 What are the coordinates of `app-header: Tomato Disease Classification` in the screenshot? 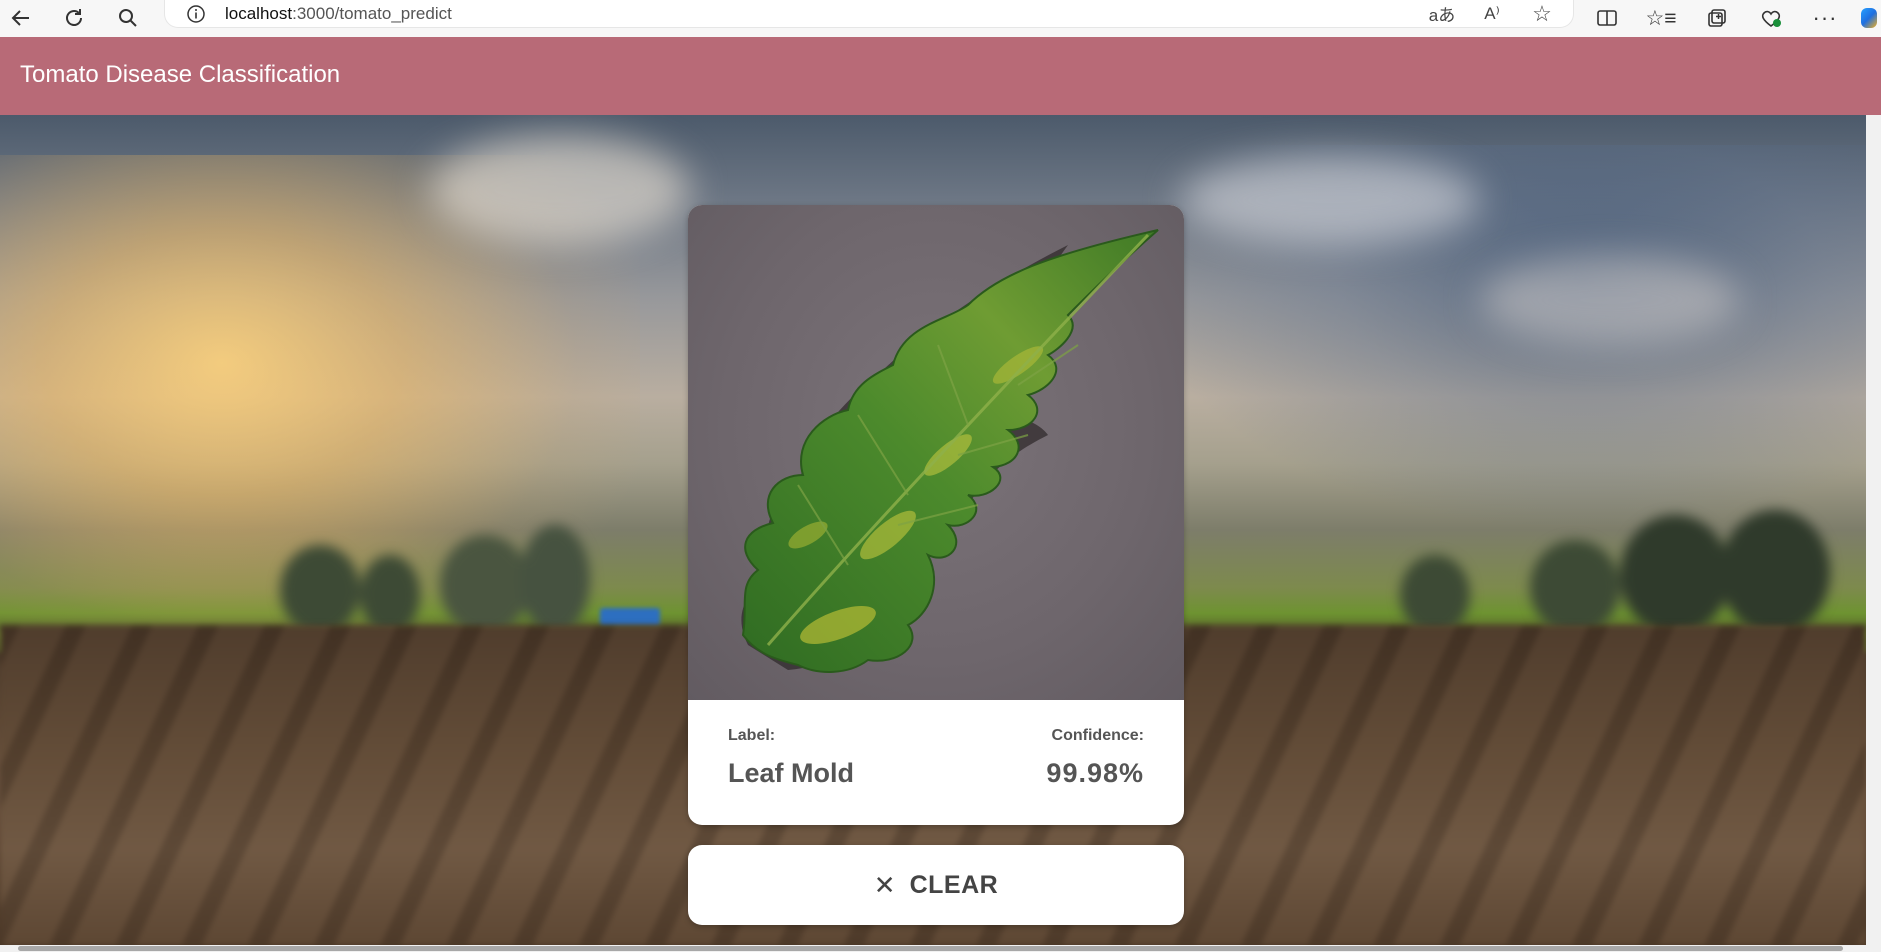 It's located at (940, 76).